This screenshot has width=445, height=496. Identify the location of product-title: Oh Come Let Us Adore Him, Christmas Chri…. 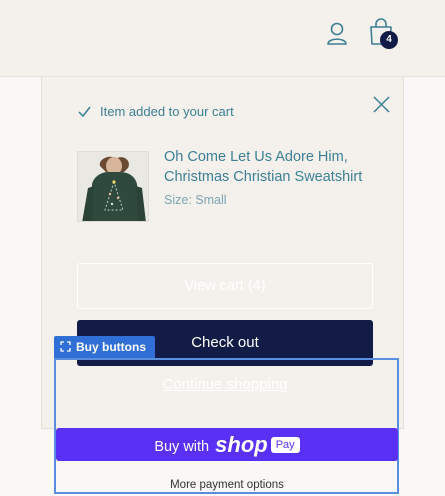
(279, 167).